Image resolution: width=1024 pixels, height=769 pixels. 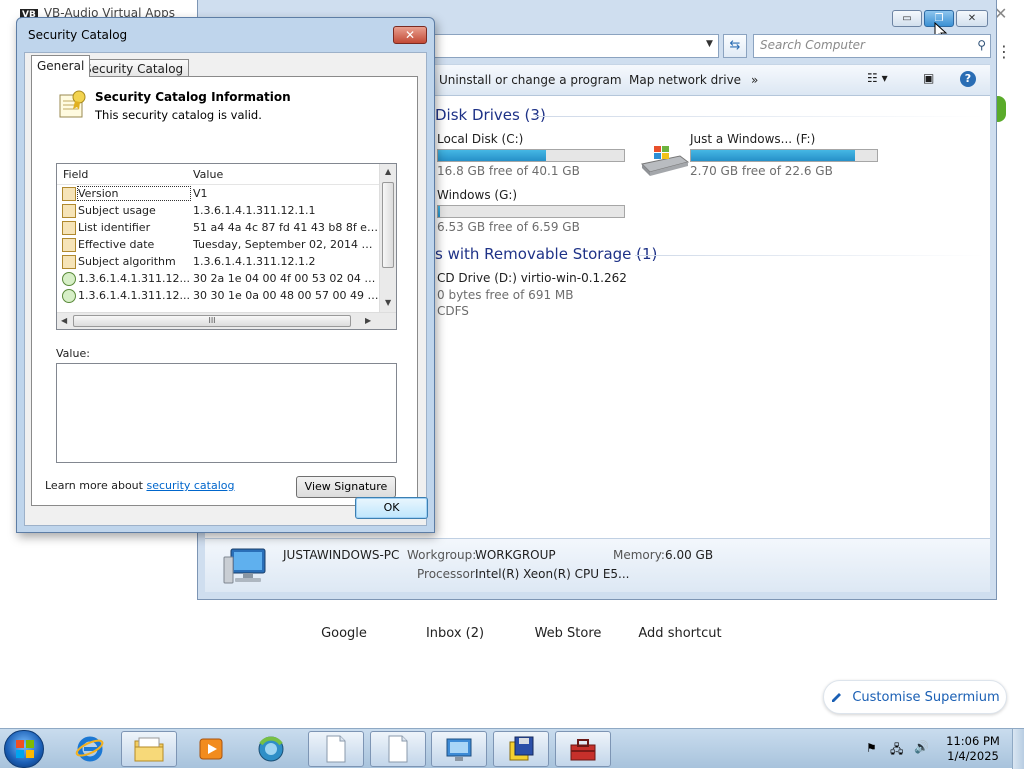 I want to click on shortcut-inbox: Inbox (2), so click(x=455, y=633).